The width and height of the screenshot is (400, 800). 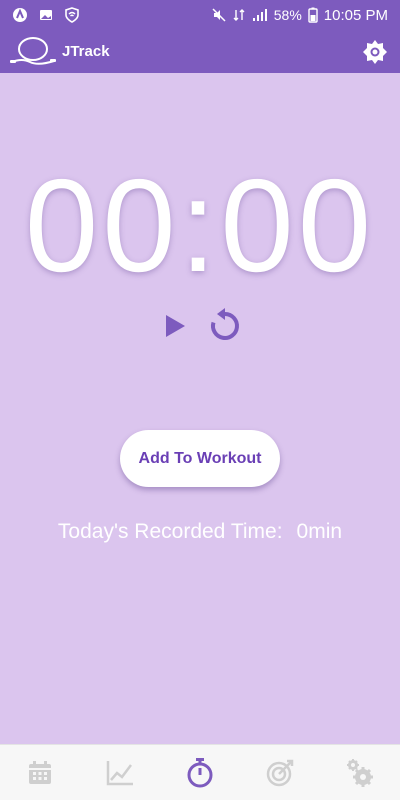 I want to click on app-settings-button, so click(x=375, y=52).